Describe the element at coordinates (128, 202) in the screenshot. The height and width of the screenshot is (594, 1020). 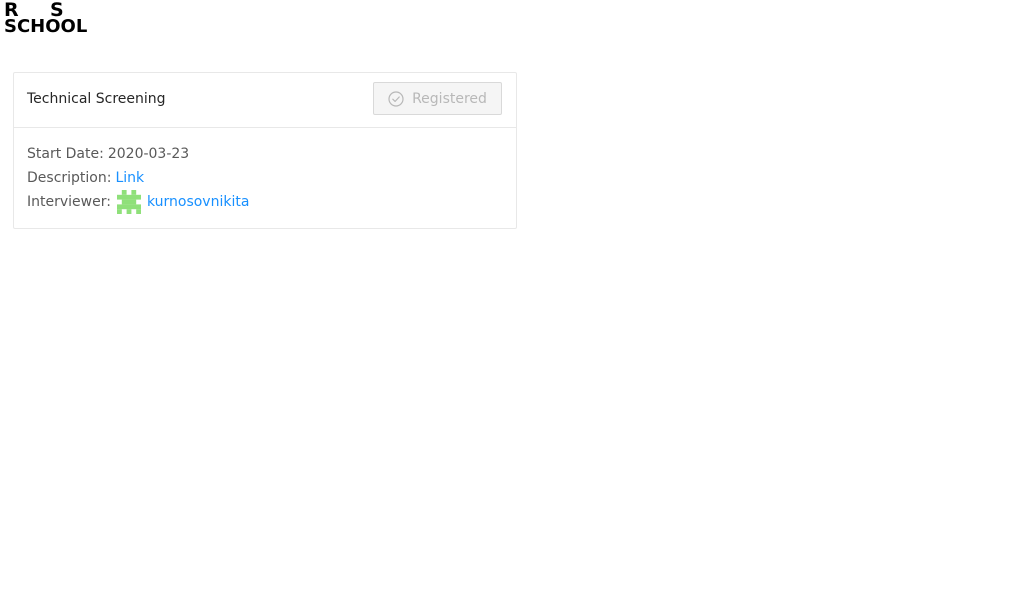
I see `interviewer-avatar-icon` at that location.